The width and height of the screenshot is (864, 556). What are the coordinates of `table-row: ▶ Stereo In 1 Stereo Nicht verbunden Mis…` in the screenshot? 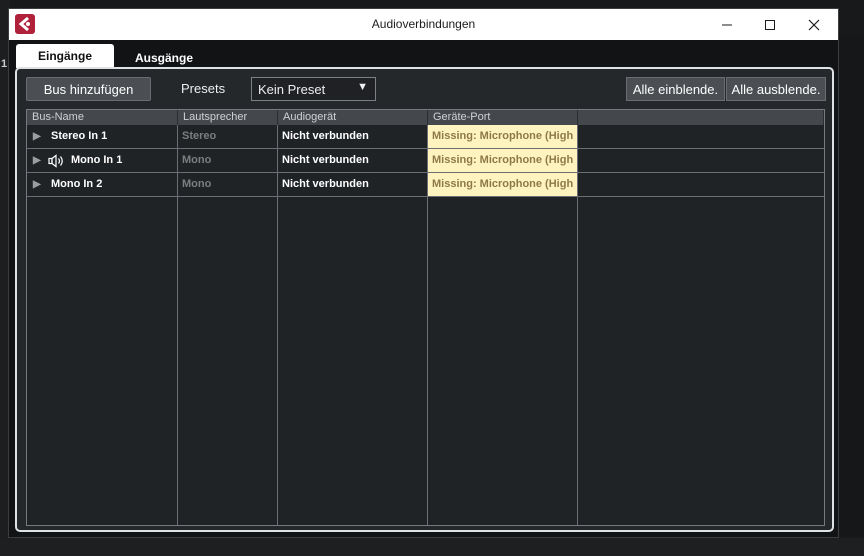 It's located at (425, 137).